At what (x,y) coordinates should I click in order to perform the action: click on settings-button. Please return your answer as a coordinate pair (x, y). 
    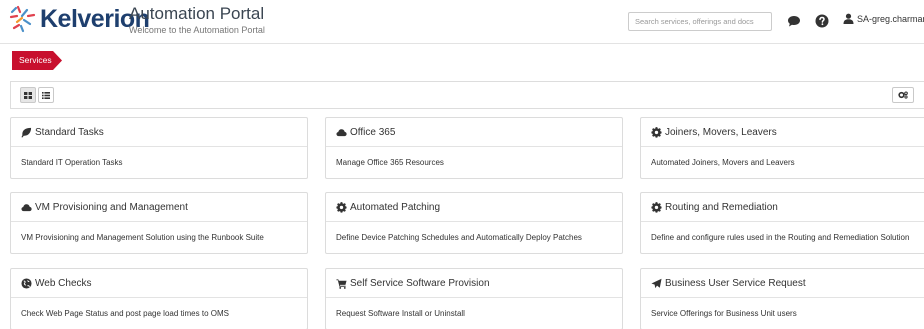
    Looking at the image, I should click on (903, 95).